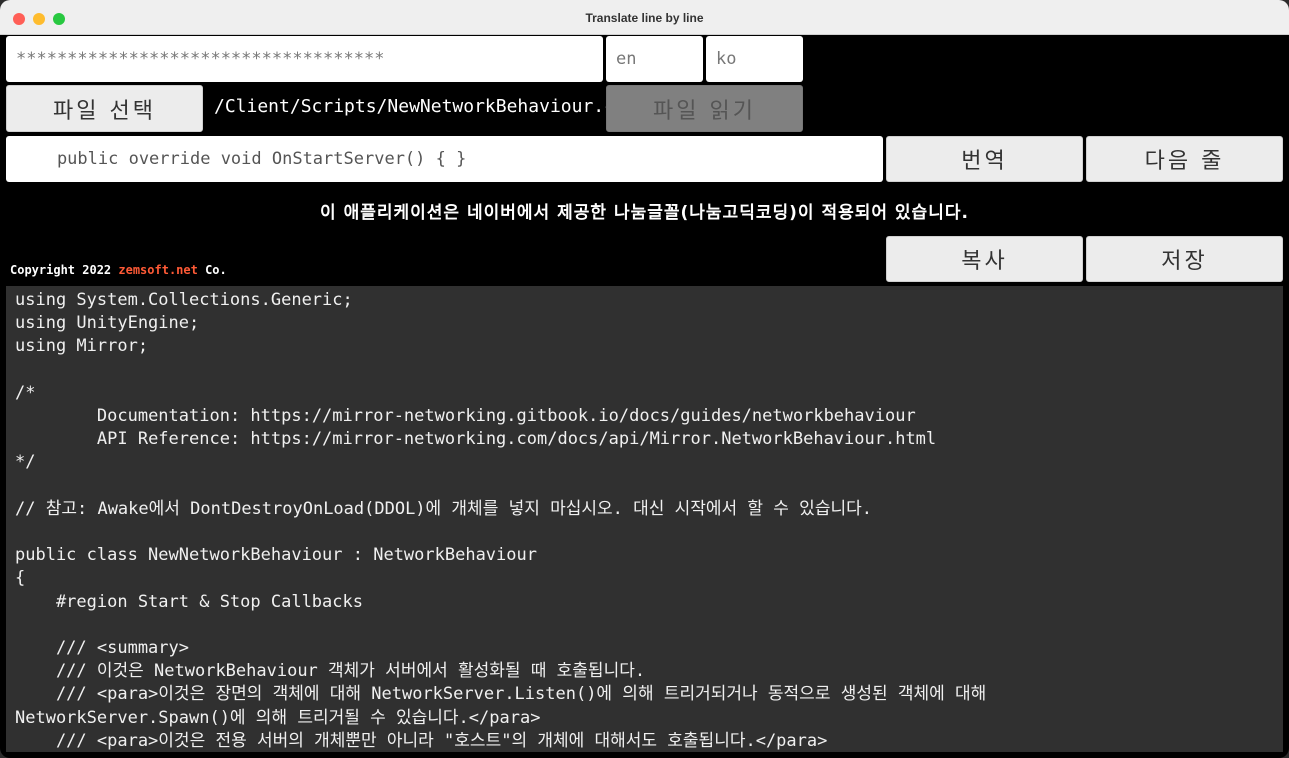  I want to click on copyright-suffix: Co., so click(212, 270).